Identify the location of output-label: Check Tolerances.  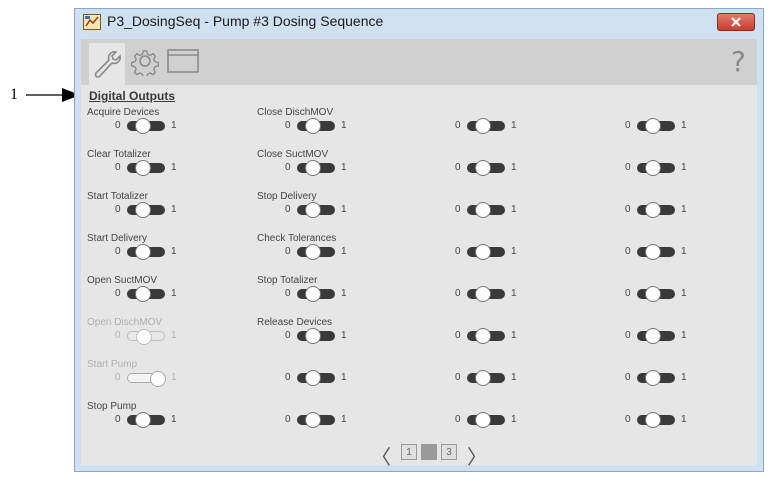
(297, 238).